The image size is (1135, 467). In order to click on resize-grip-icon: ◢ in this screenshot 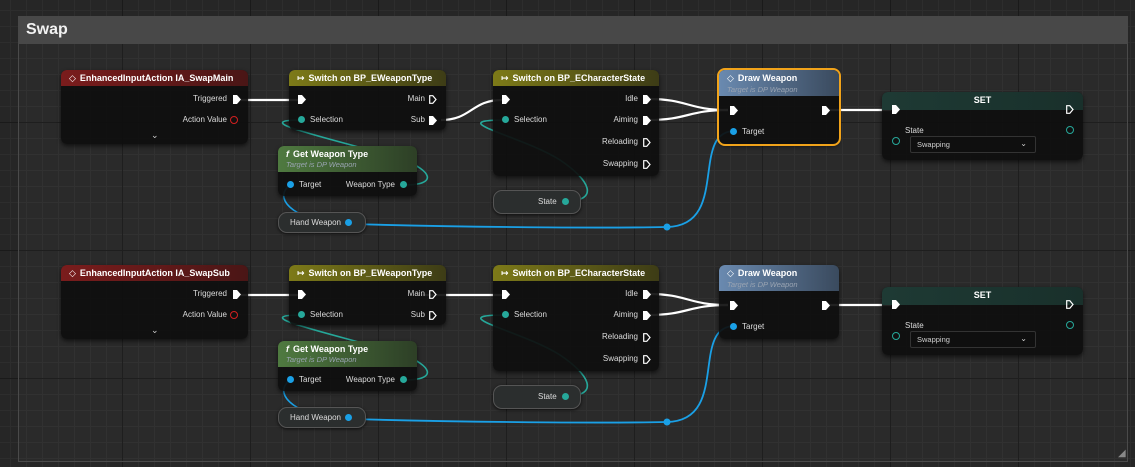, I will do `click(1122, 453)`.